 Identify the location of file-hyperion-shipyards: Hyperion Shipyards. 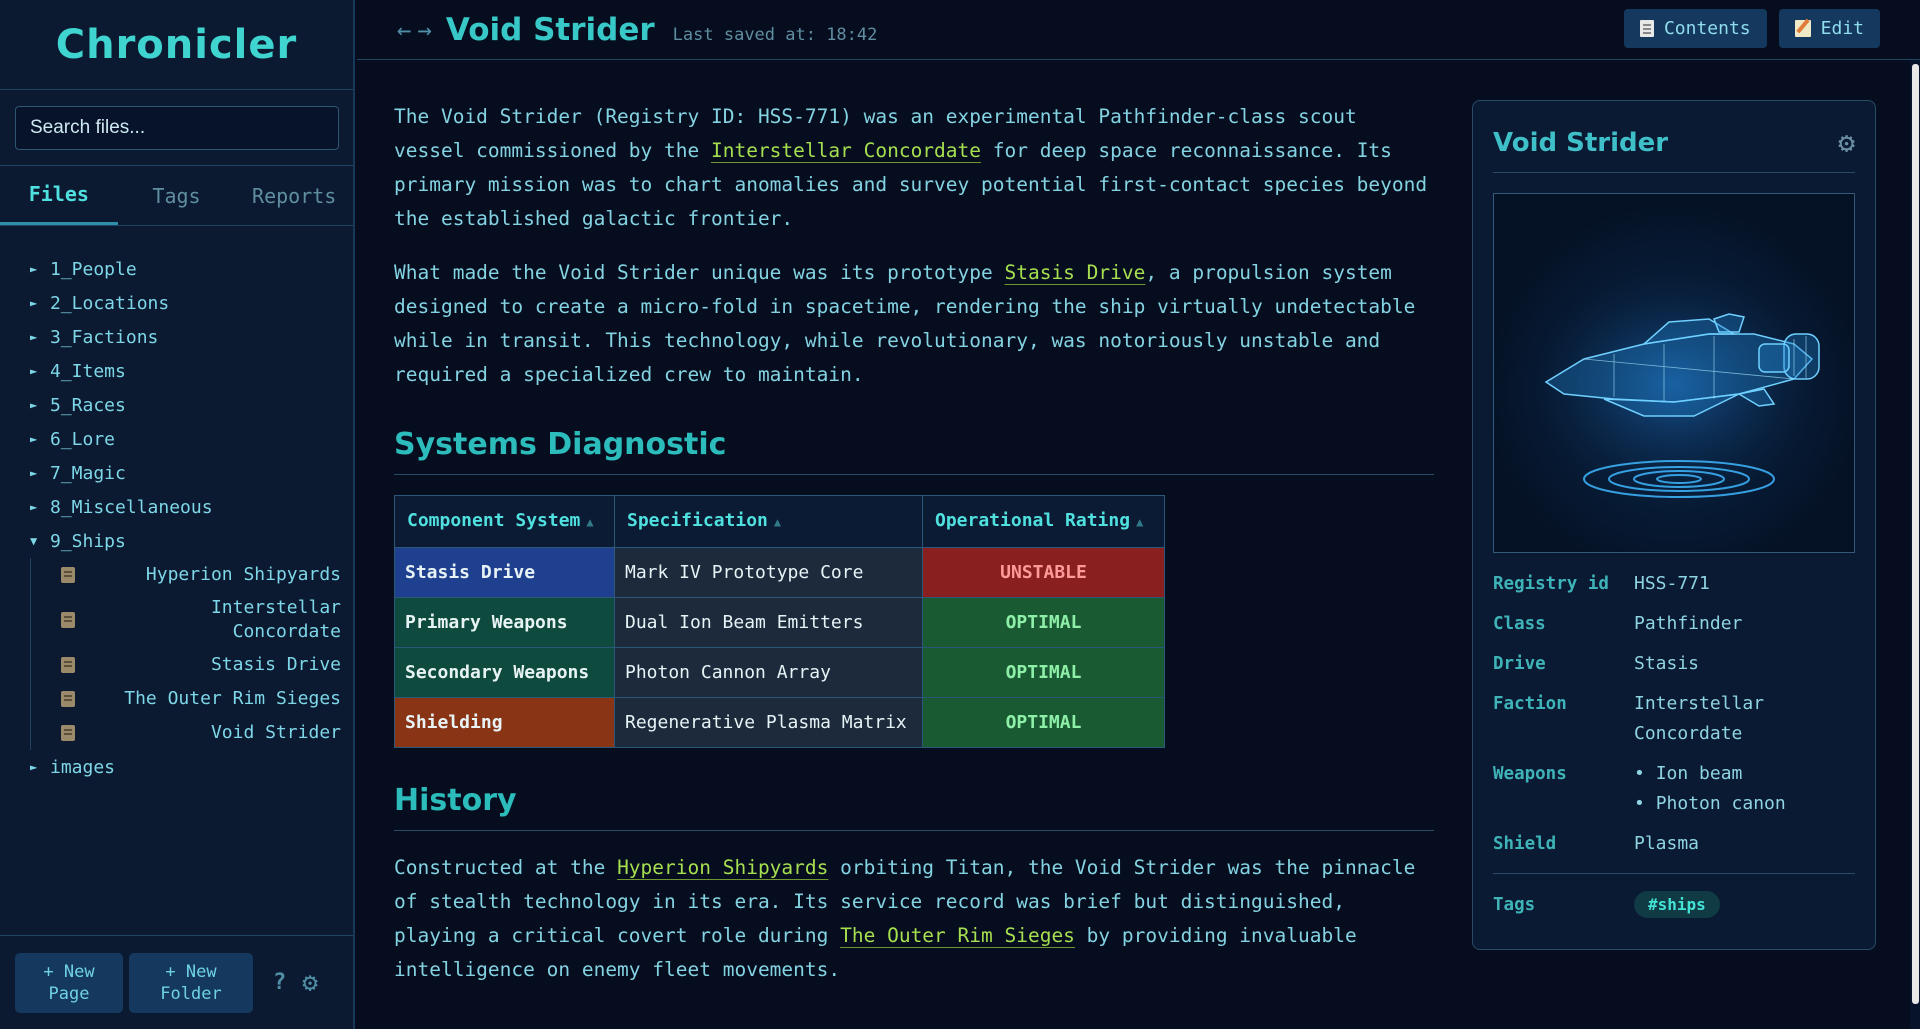
(192, 575).